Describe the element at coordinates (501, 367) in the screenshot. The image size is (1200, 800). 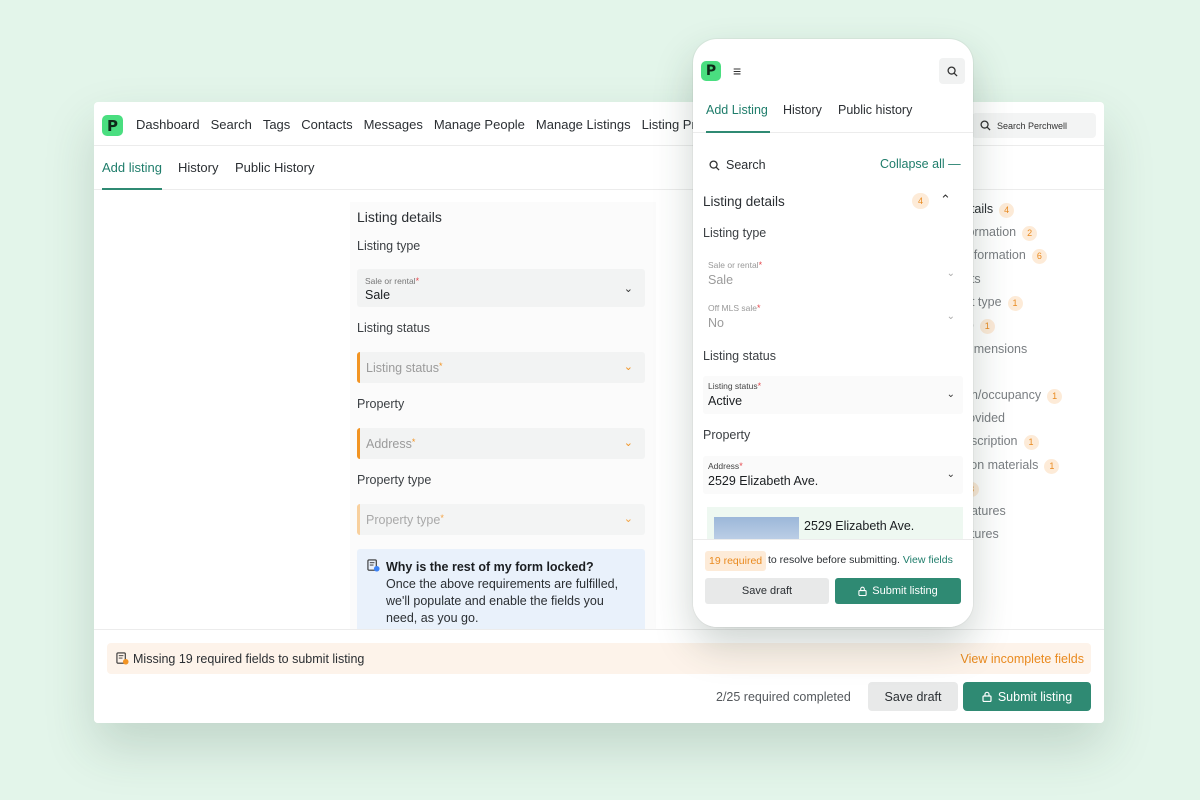
I see `listing-status-select: Listing status* ⌄` at that location.